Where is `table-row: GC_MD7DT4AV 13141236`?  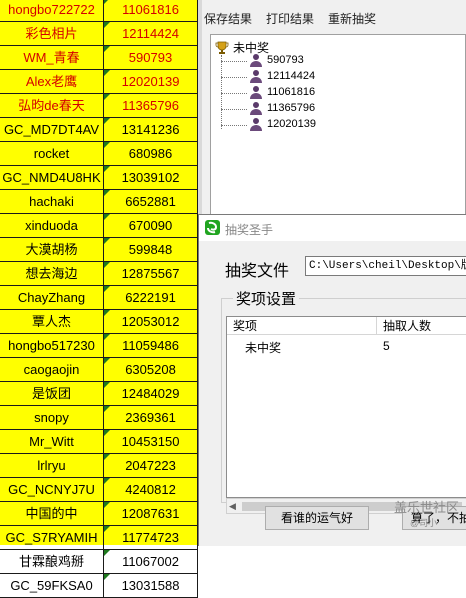 table-row: GC_MD7DT4AV 13141236 is located at coordinates (99, 130).